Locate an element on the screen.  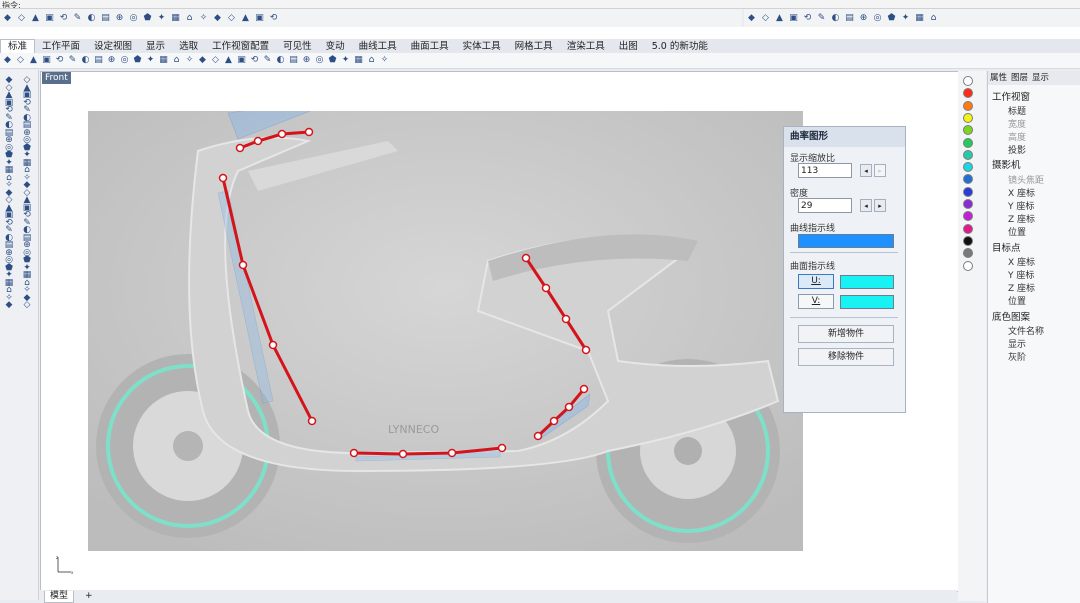
add-tab-button: + is located at coordinates (89, 596).